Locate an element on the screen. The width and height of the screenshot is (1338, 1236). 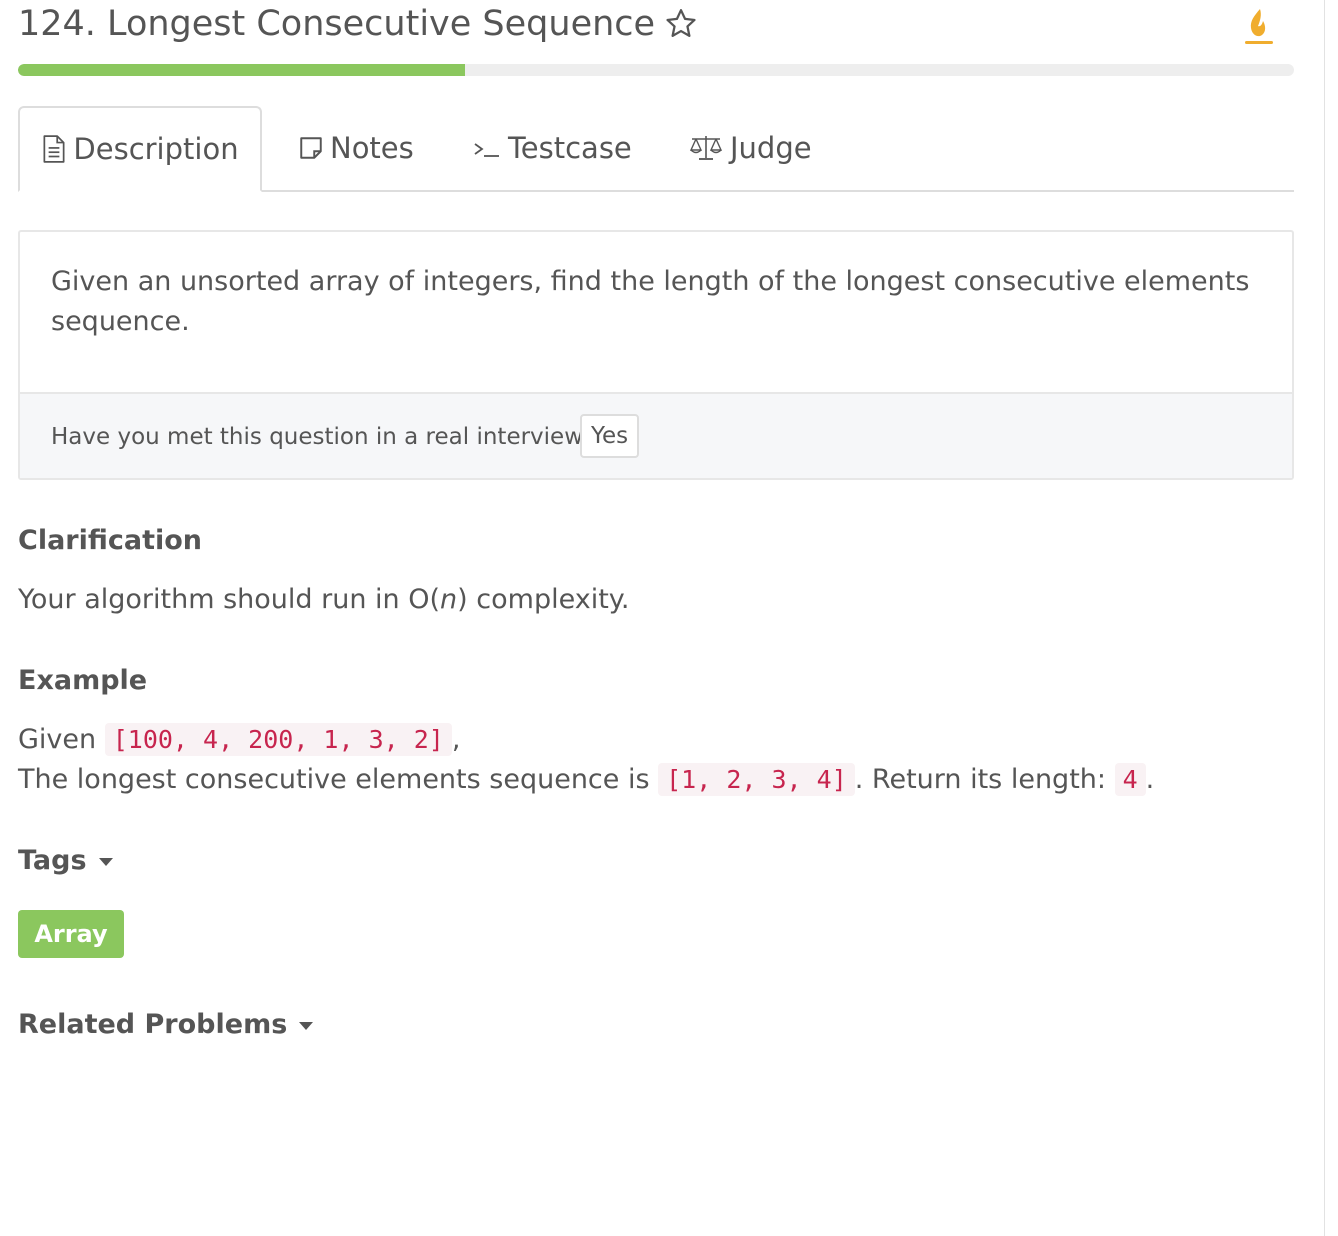
terminal-icon is located at coordinates (486, 150).